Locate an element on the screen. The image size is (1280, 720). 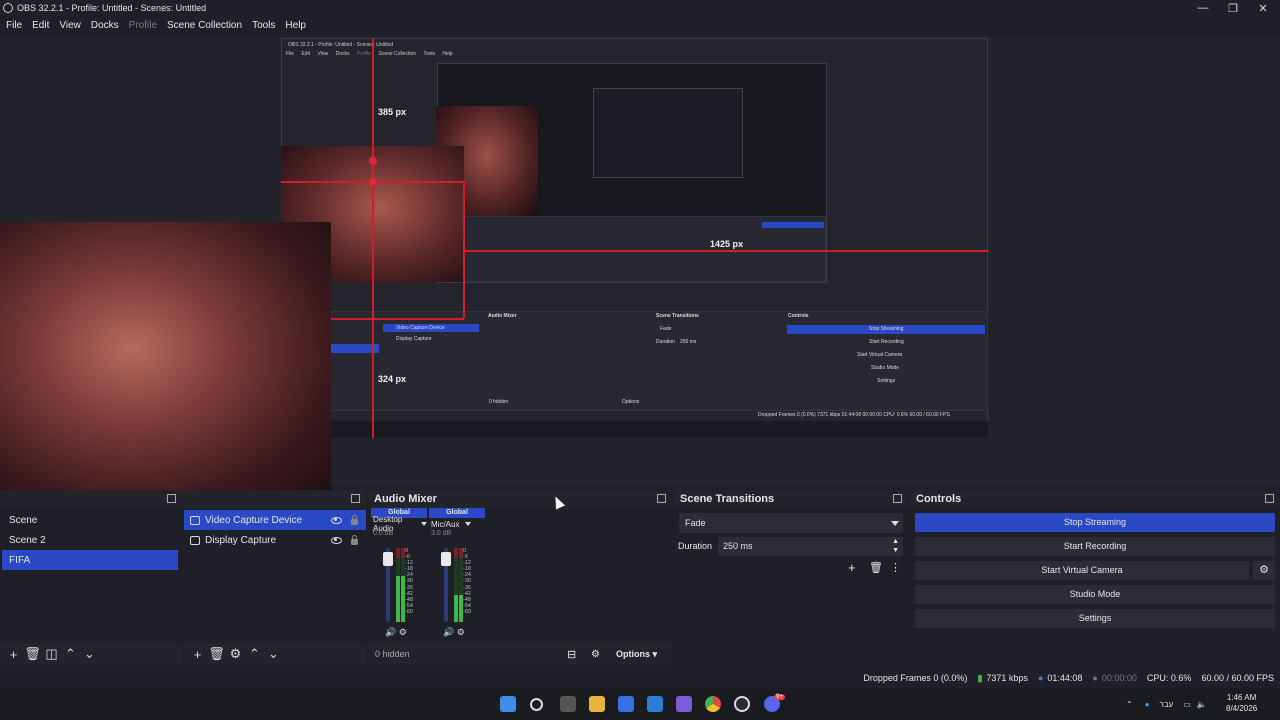
move-scene-up-button: ⌃ is located at coordinates (70, 654).